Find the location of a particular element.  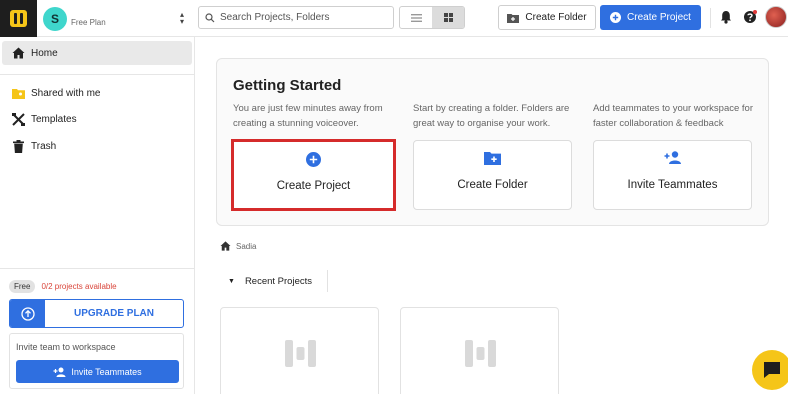

sidebar-item-home: Home is located at coordinates (97, 53).